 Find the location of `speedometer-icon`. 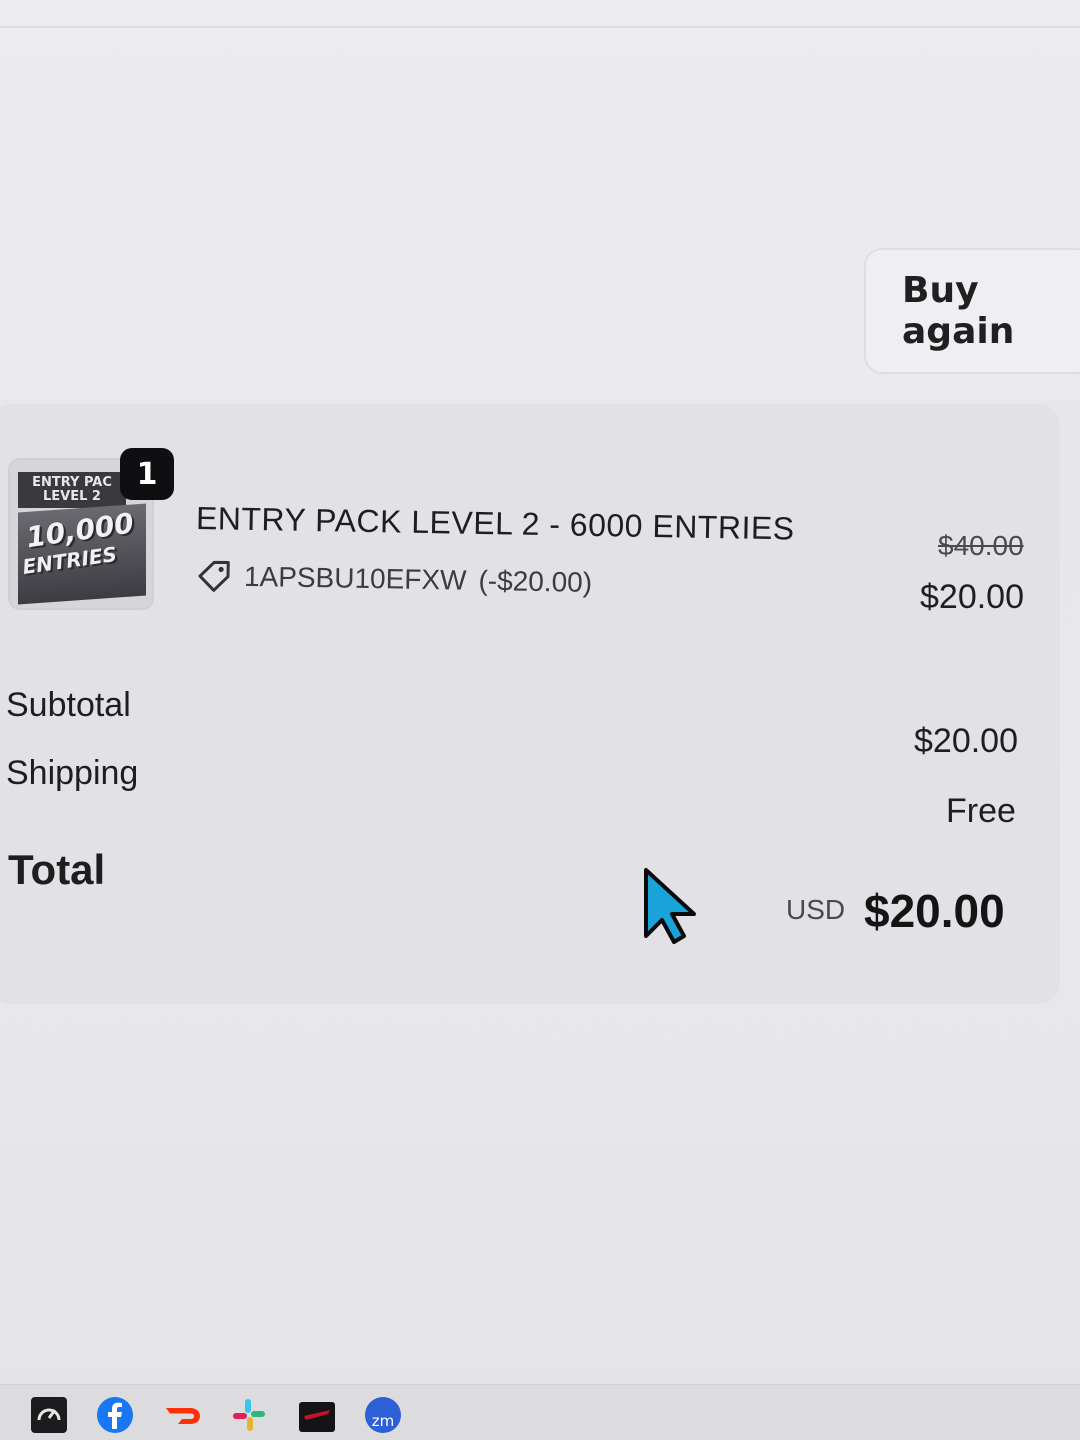

speedometer-icon is located at coordinates (49, 1415).